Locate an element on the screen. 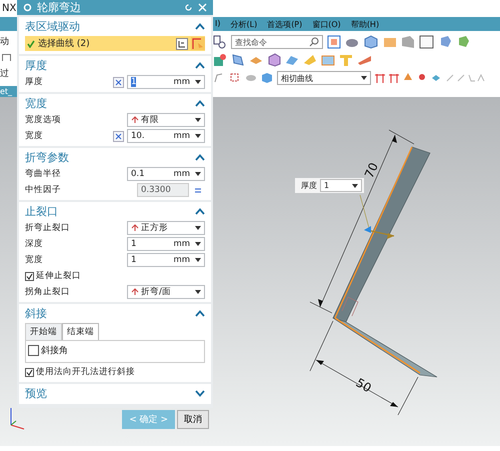  direction-arrow is located at coordinates (379, 232).